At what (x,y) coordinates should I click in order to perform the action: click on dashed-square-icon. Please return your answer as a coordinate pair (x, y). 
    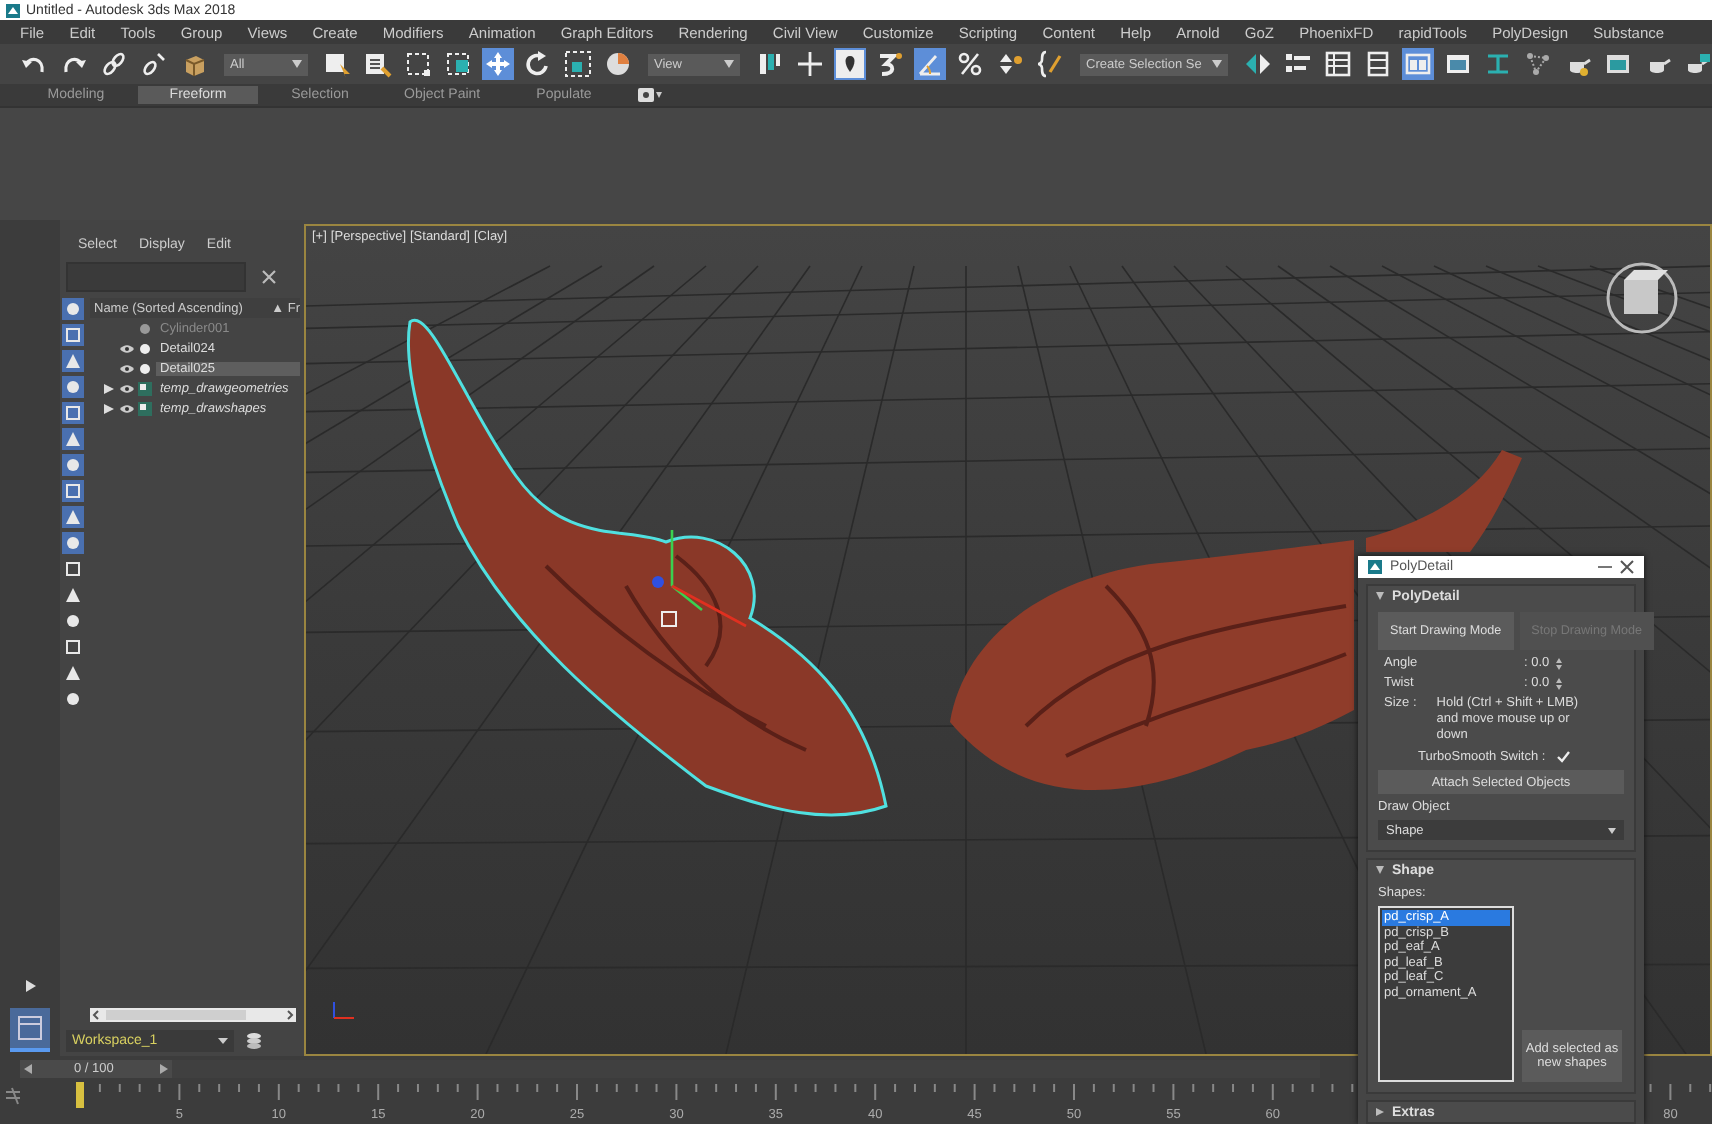
    Looking at the image, I should click on (418, 64).